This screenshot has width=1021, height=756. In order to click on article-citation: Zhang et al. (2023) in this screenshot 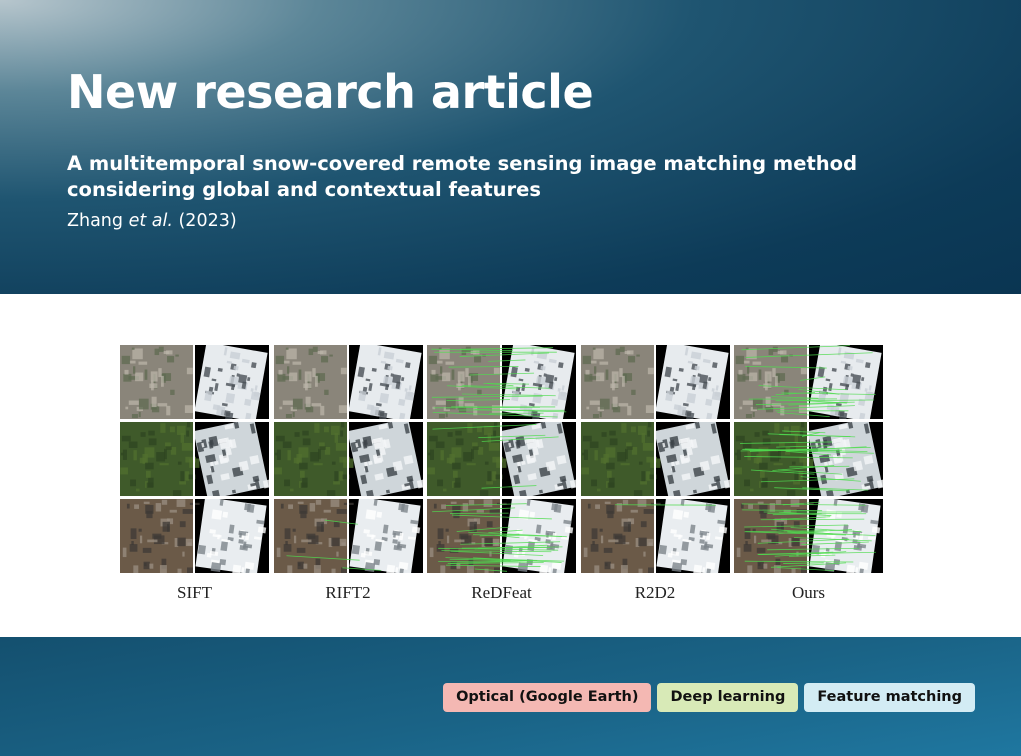, I will do `click(152, 221)`.